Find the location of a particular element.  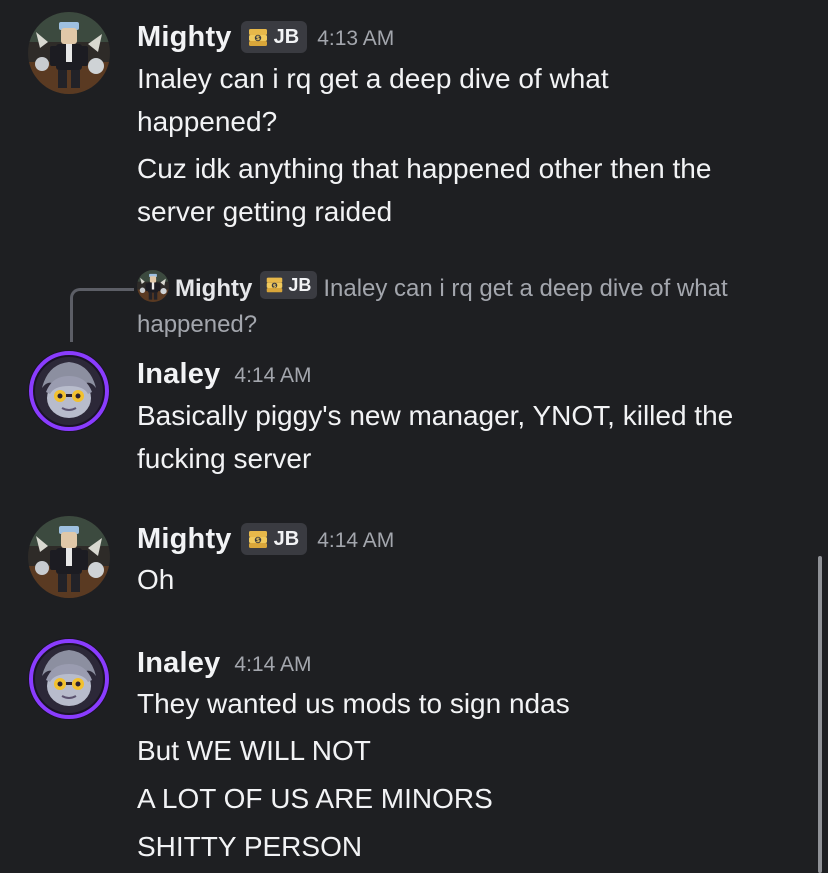

message-line: Inaley can i rq get a deep dive of what is located at coordinates (373, 78).